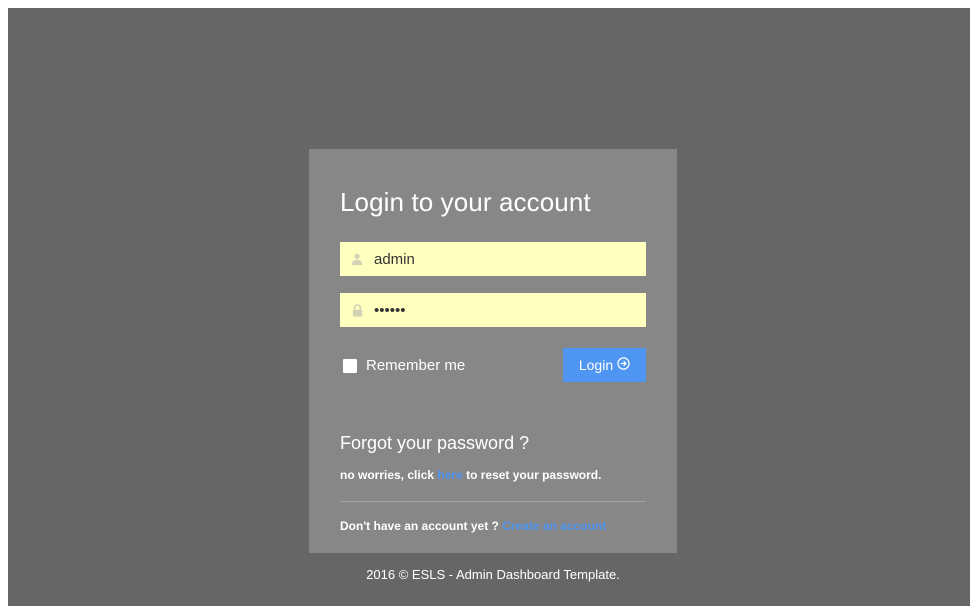 Image resolution: width=978 pixels, height=614 pixels. What do you see at coordinates (465, 202) in the screenshot?
I see `login-title: Login to your account` at bounding box center [465, 202].